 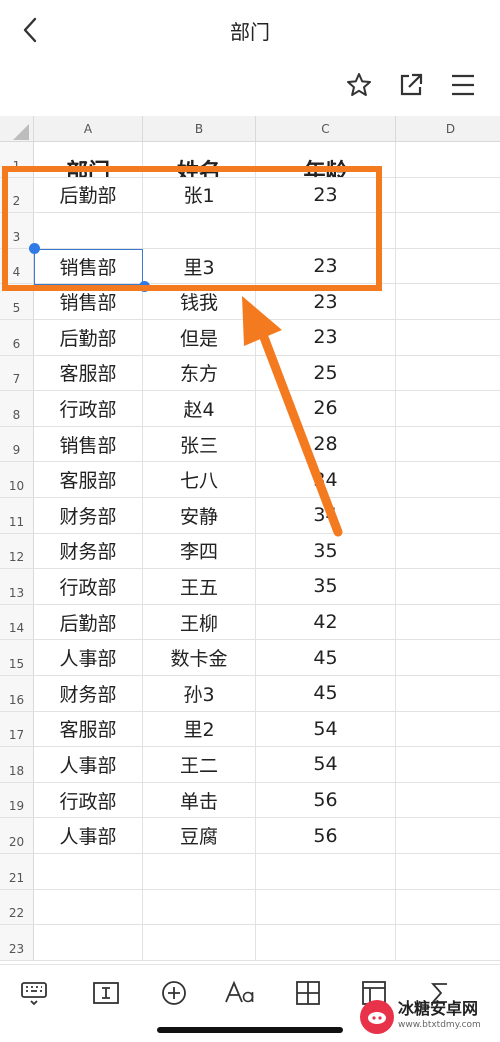 What do you see at coordinates (17, 622) in the screenshot?
I see `row-header: 14` at bounding box center [17, 622].